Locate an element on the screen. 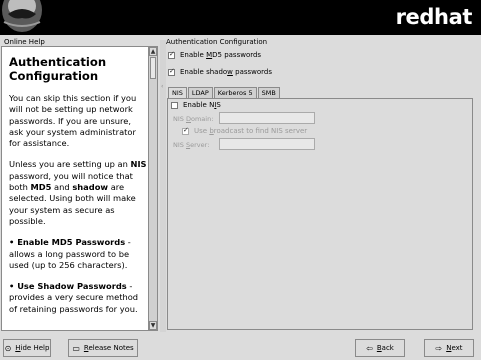 The image size is (481, 360). tab-kerberos: Kerberos 5 is located at coordinates (235, 92).